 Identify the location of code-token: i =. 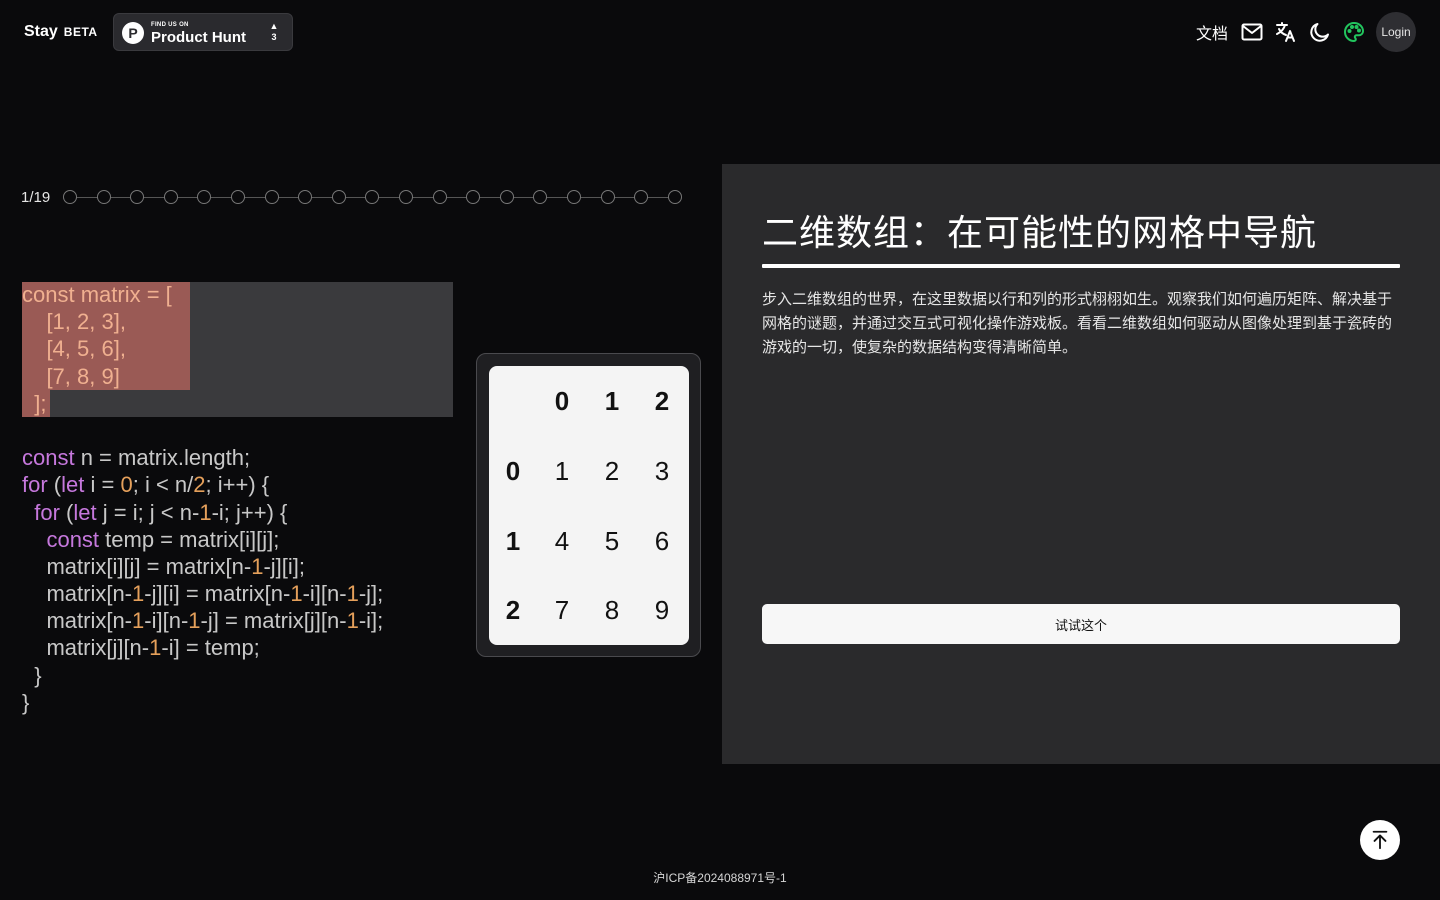
(102, 485).